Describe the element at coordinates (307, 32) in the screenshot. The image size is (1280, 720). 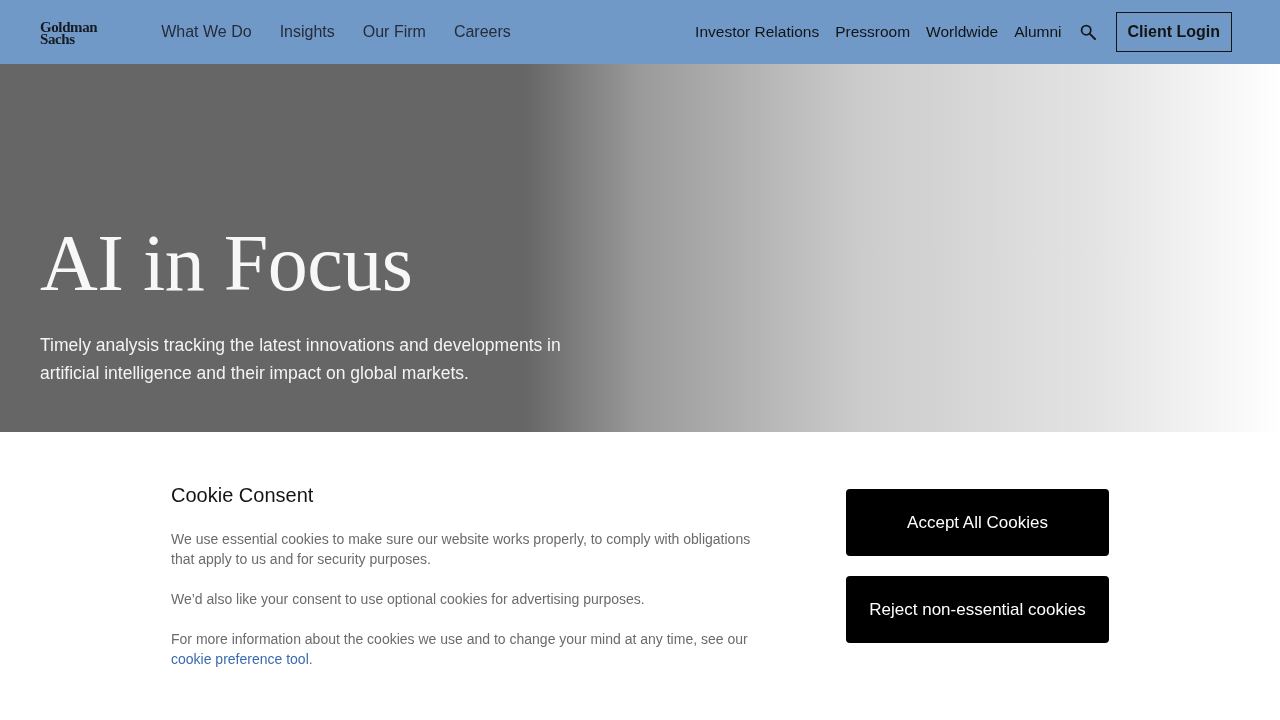
I see `nav-link: Insights` at that location.